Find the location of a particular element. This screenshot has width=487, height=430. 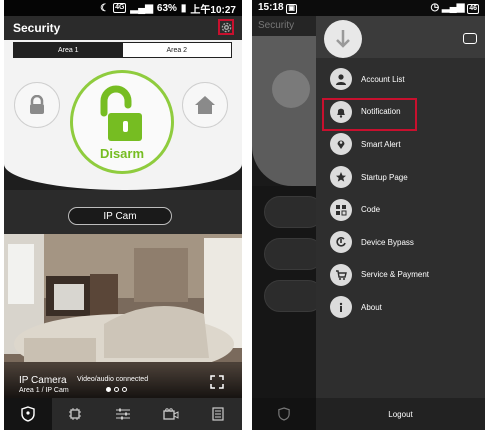

disarm-button: Disarm is located at coordinates (122, 122).